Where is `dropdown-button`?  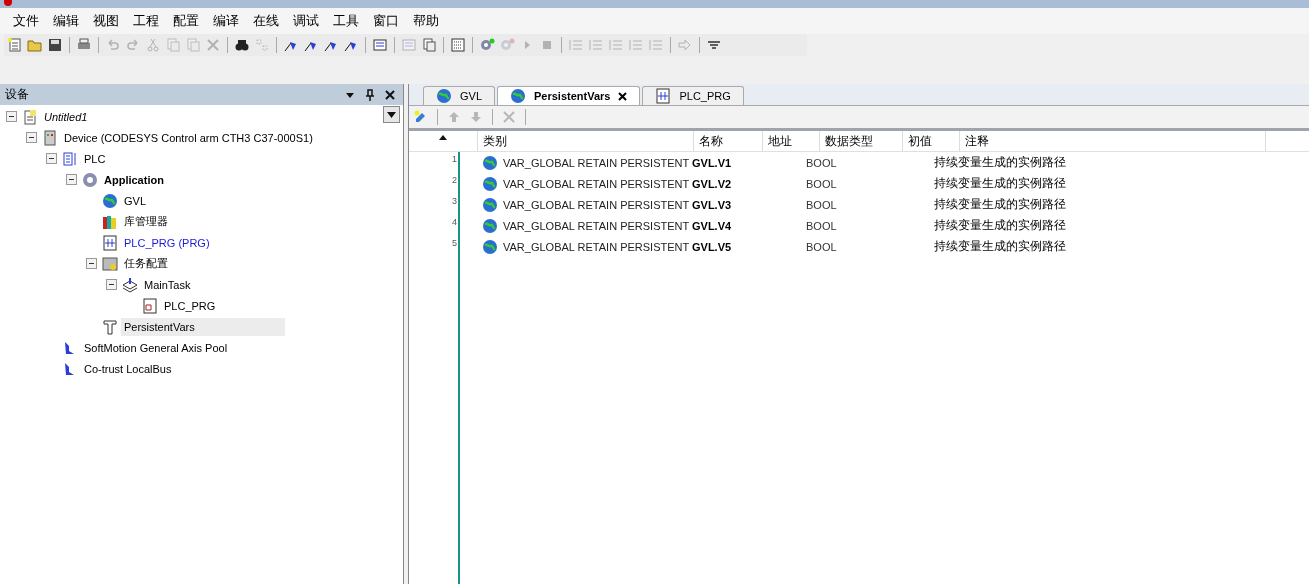 dropdown-button is located at coordinates (391, 114).